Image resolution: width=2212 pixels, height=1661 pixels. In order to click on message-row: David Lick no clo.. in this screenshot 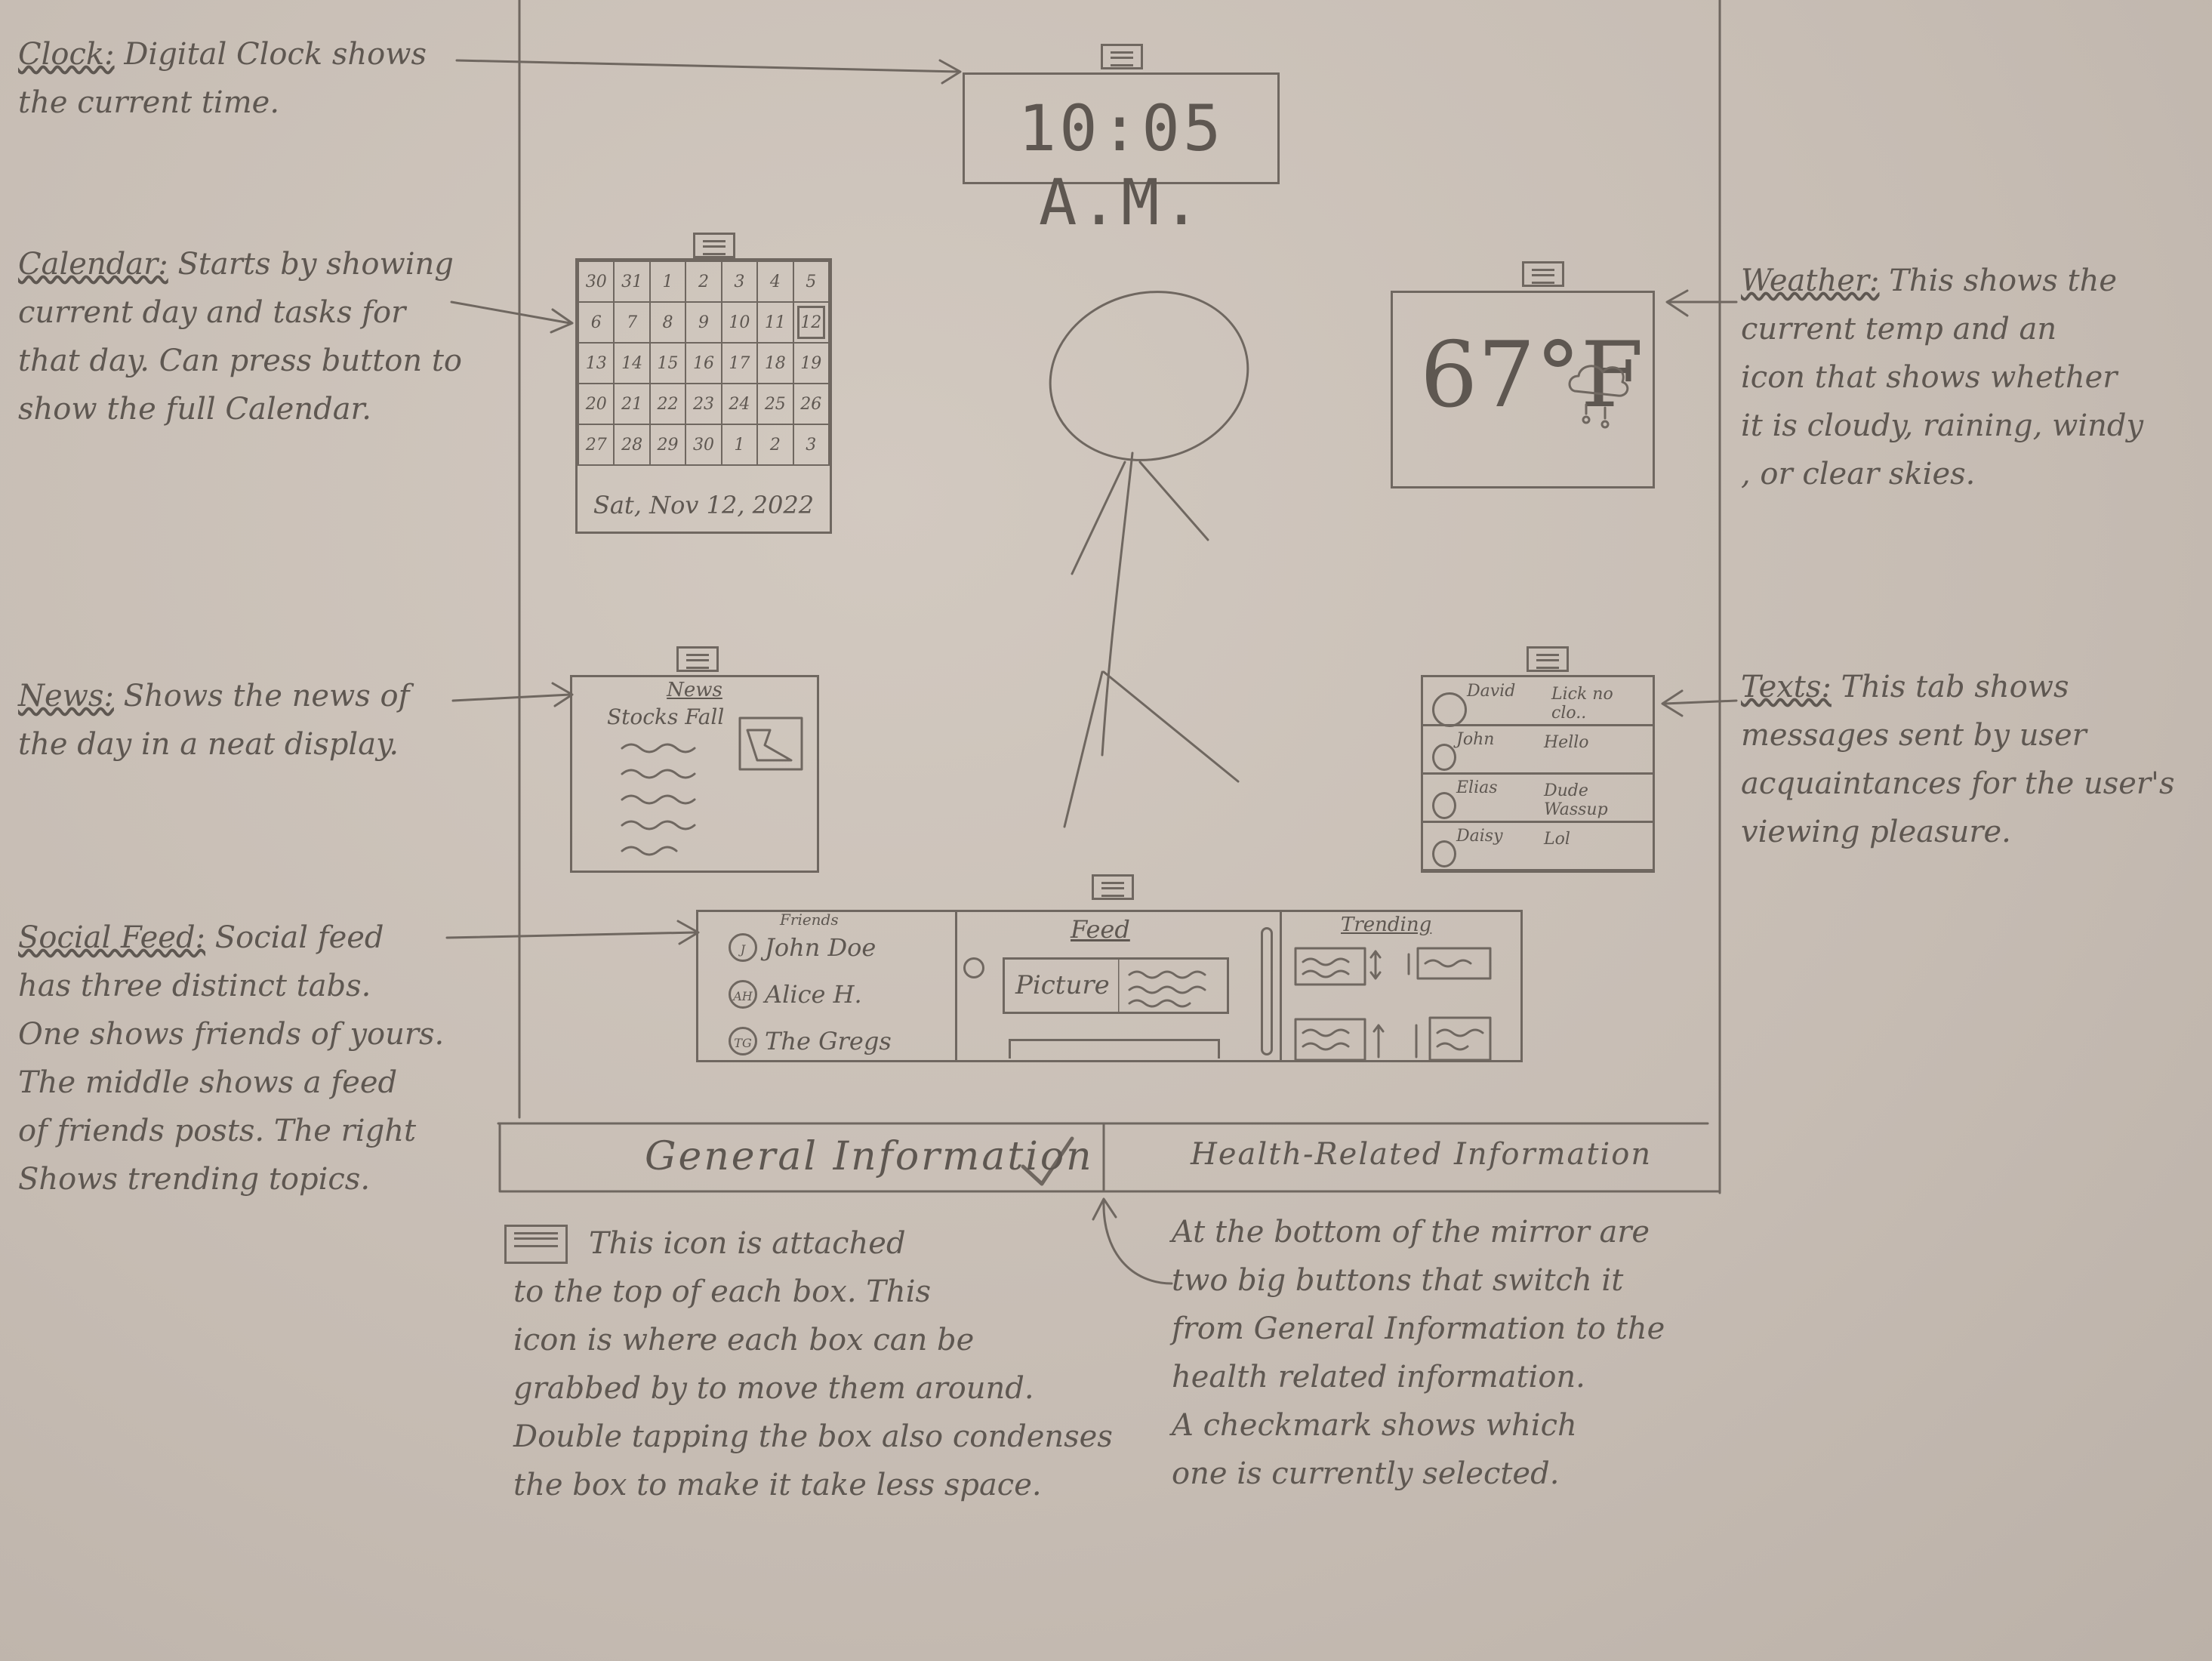, I will do `click(1538, 702)`.